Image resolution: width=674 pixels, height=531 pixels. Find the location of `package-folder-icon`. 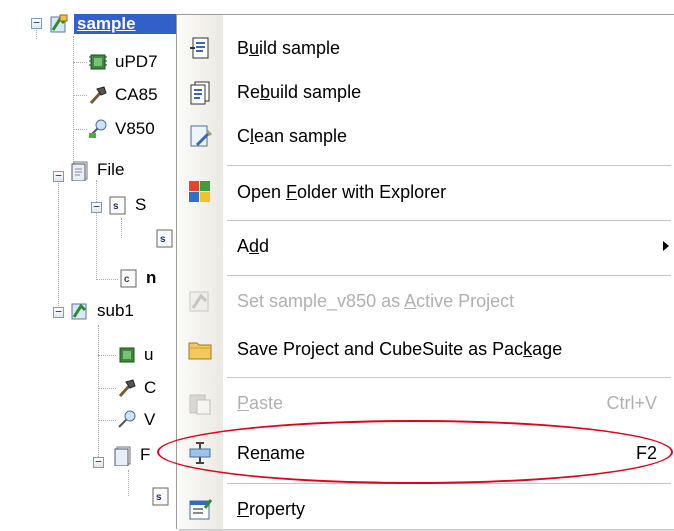

package-folder-icon is located at coordinates (200, 349).